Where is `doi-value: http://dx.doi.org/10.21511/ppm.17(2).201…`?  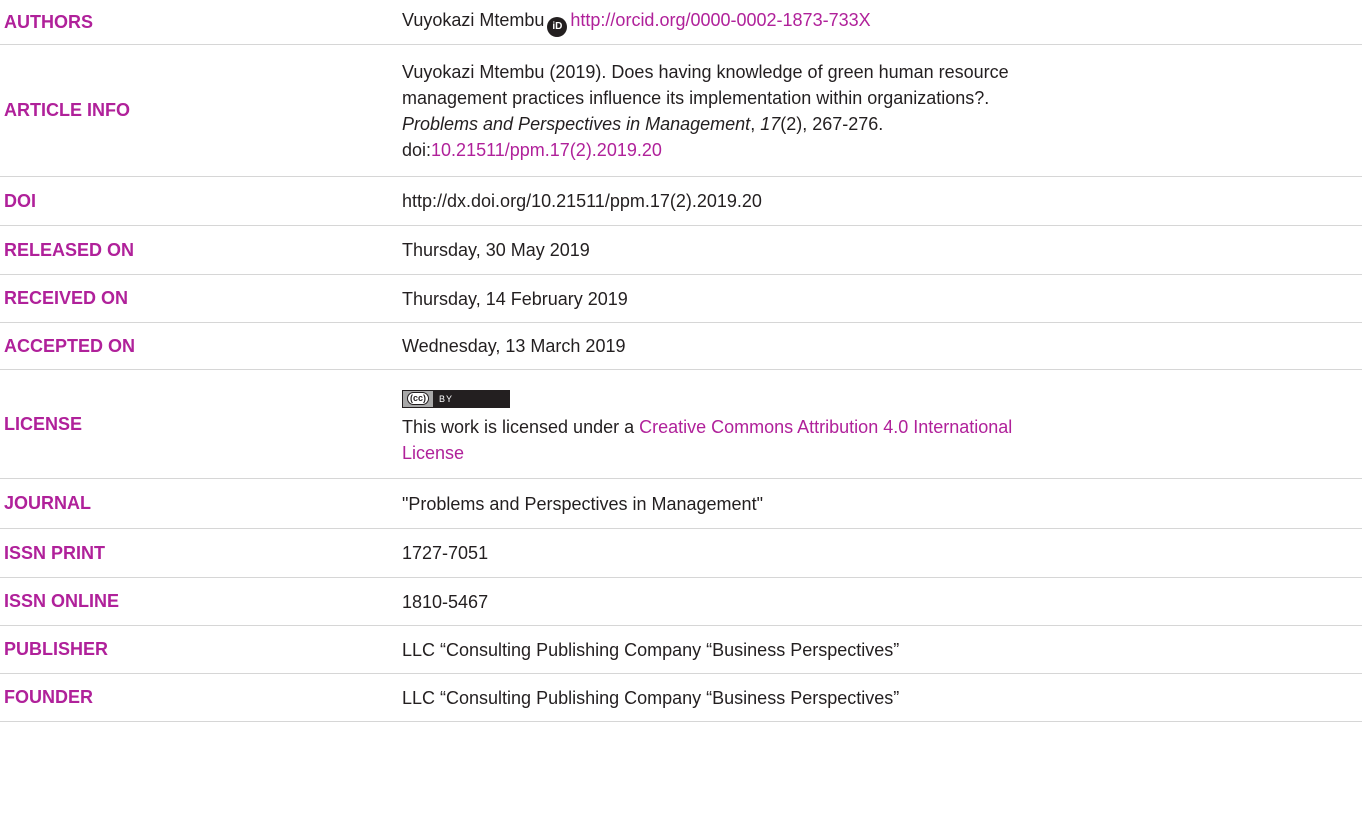 doi-value: http://dx.doi.org/10.21511/ppm.17(2).201… is located at coordinates (582, 201).